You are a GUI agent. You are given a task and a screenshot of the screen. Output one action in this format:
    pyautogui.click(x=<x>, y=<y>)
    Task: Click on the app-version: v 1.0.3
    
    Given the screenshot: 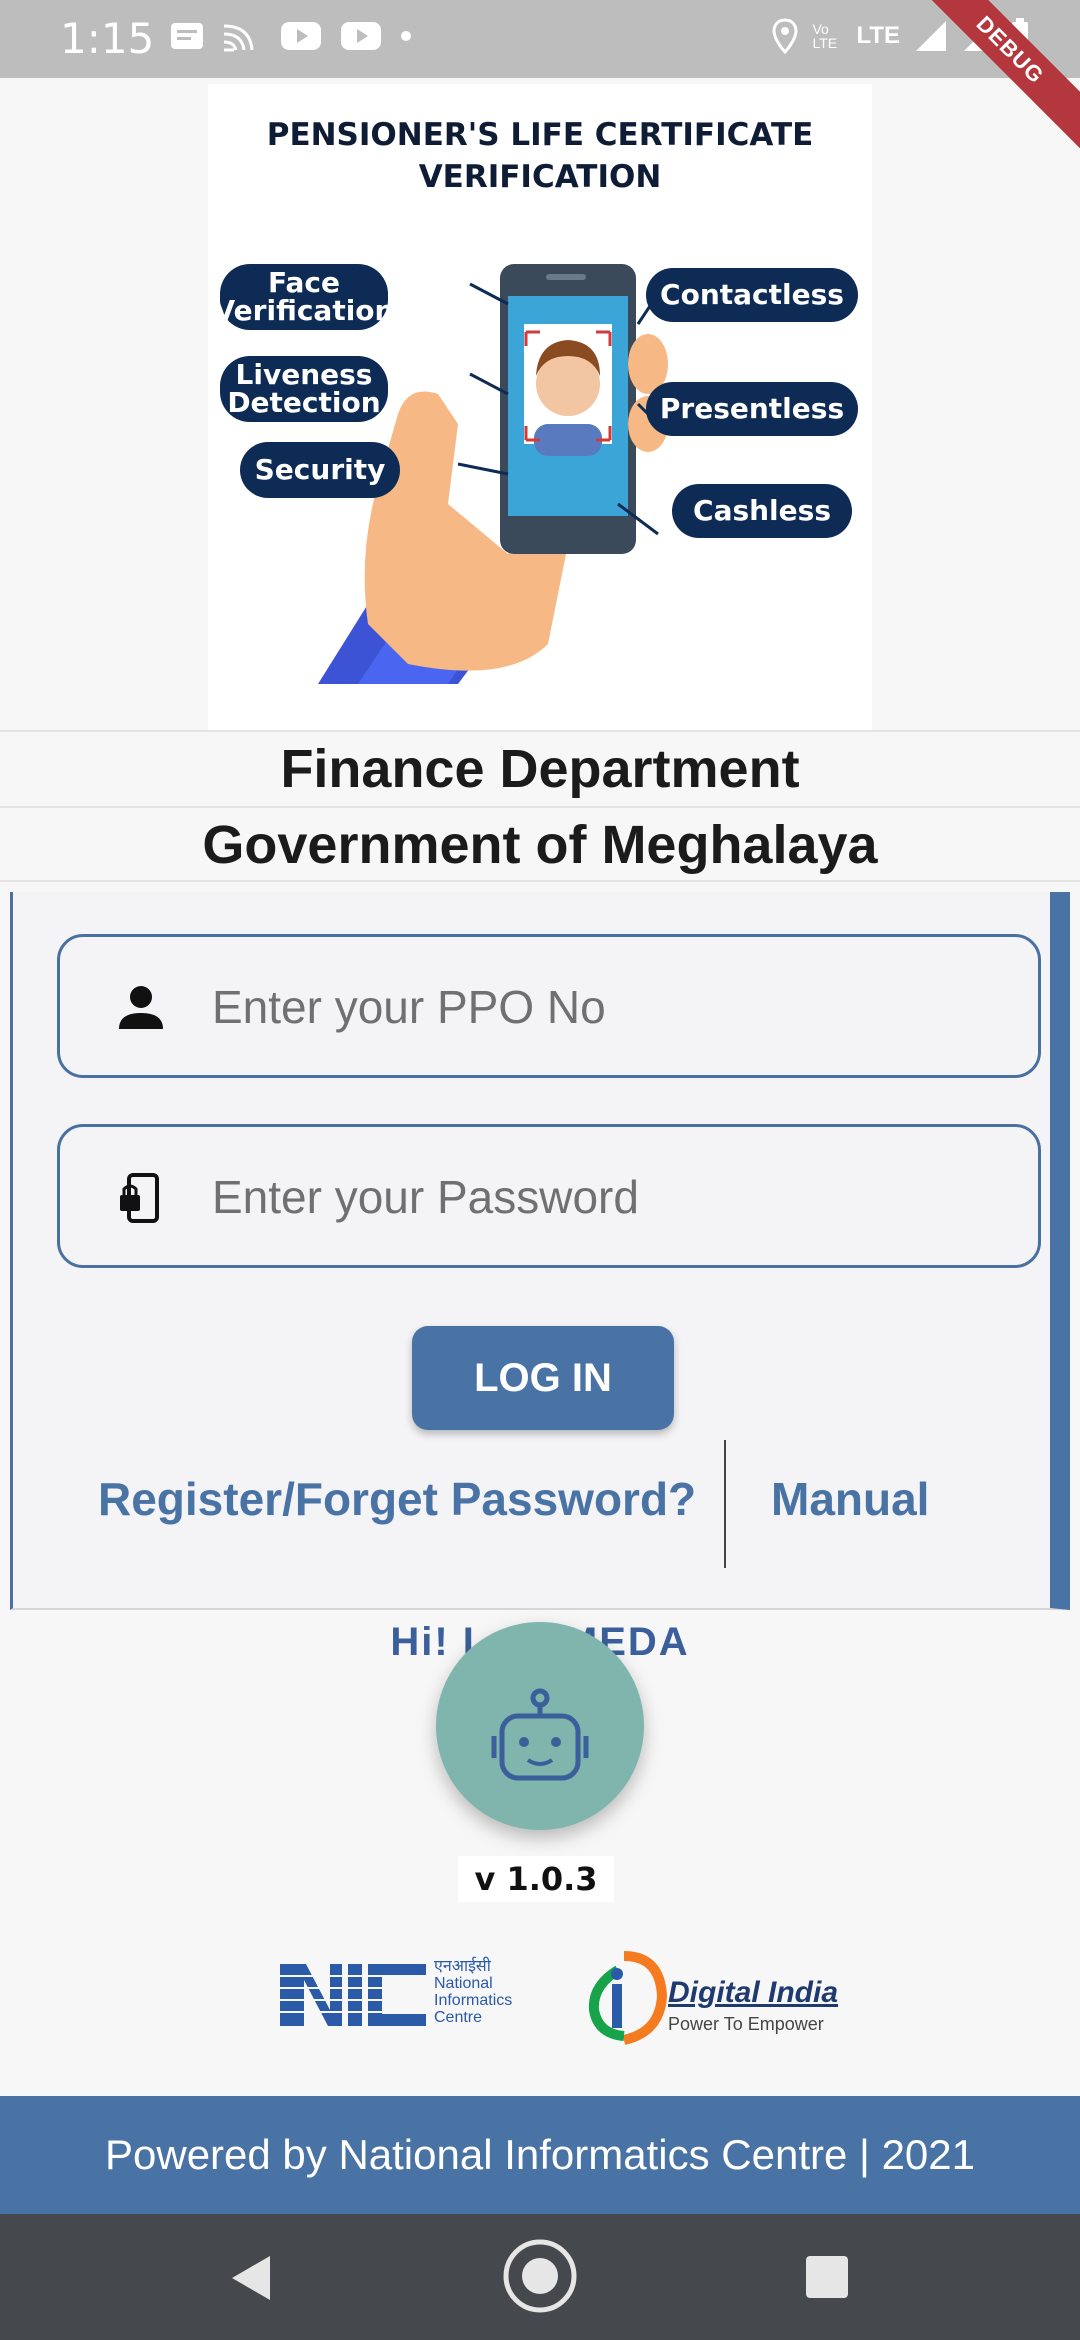 What is the action you would take?
    pyautogui.click(x=536, y=1879)
    